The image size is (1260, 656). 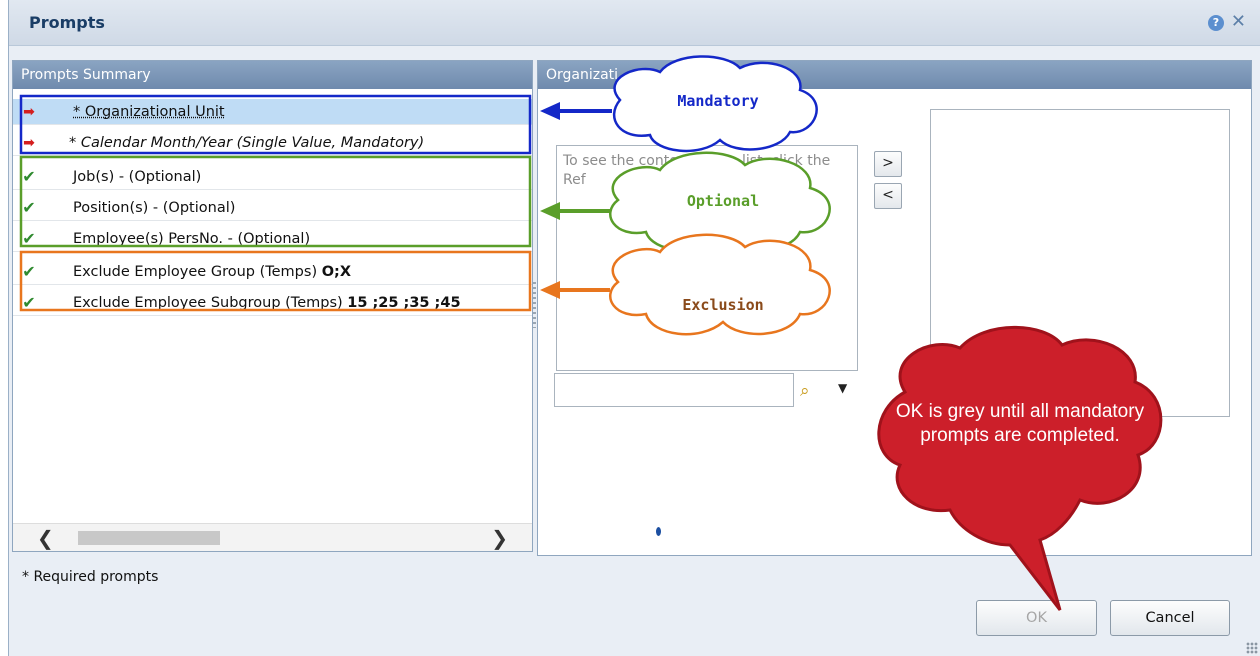 What do you see at coordinates (720, 284) in the screenshot?
I see `exclusion-cloud-icon` at bounding box center [720, 284].